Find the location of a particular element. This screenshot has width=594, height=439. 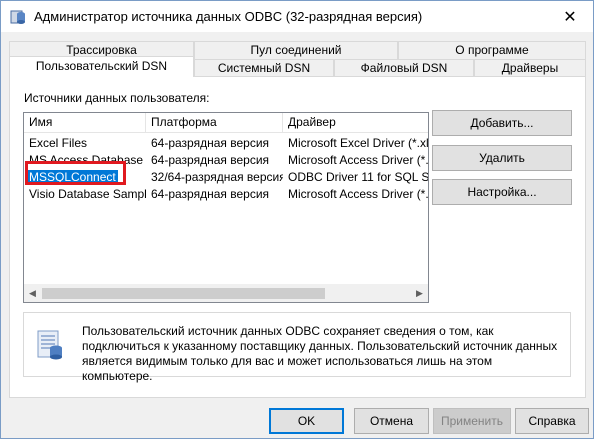

tab-connection-pooling: Пул соединений is located at coordinates (296, 50).